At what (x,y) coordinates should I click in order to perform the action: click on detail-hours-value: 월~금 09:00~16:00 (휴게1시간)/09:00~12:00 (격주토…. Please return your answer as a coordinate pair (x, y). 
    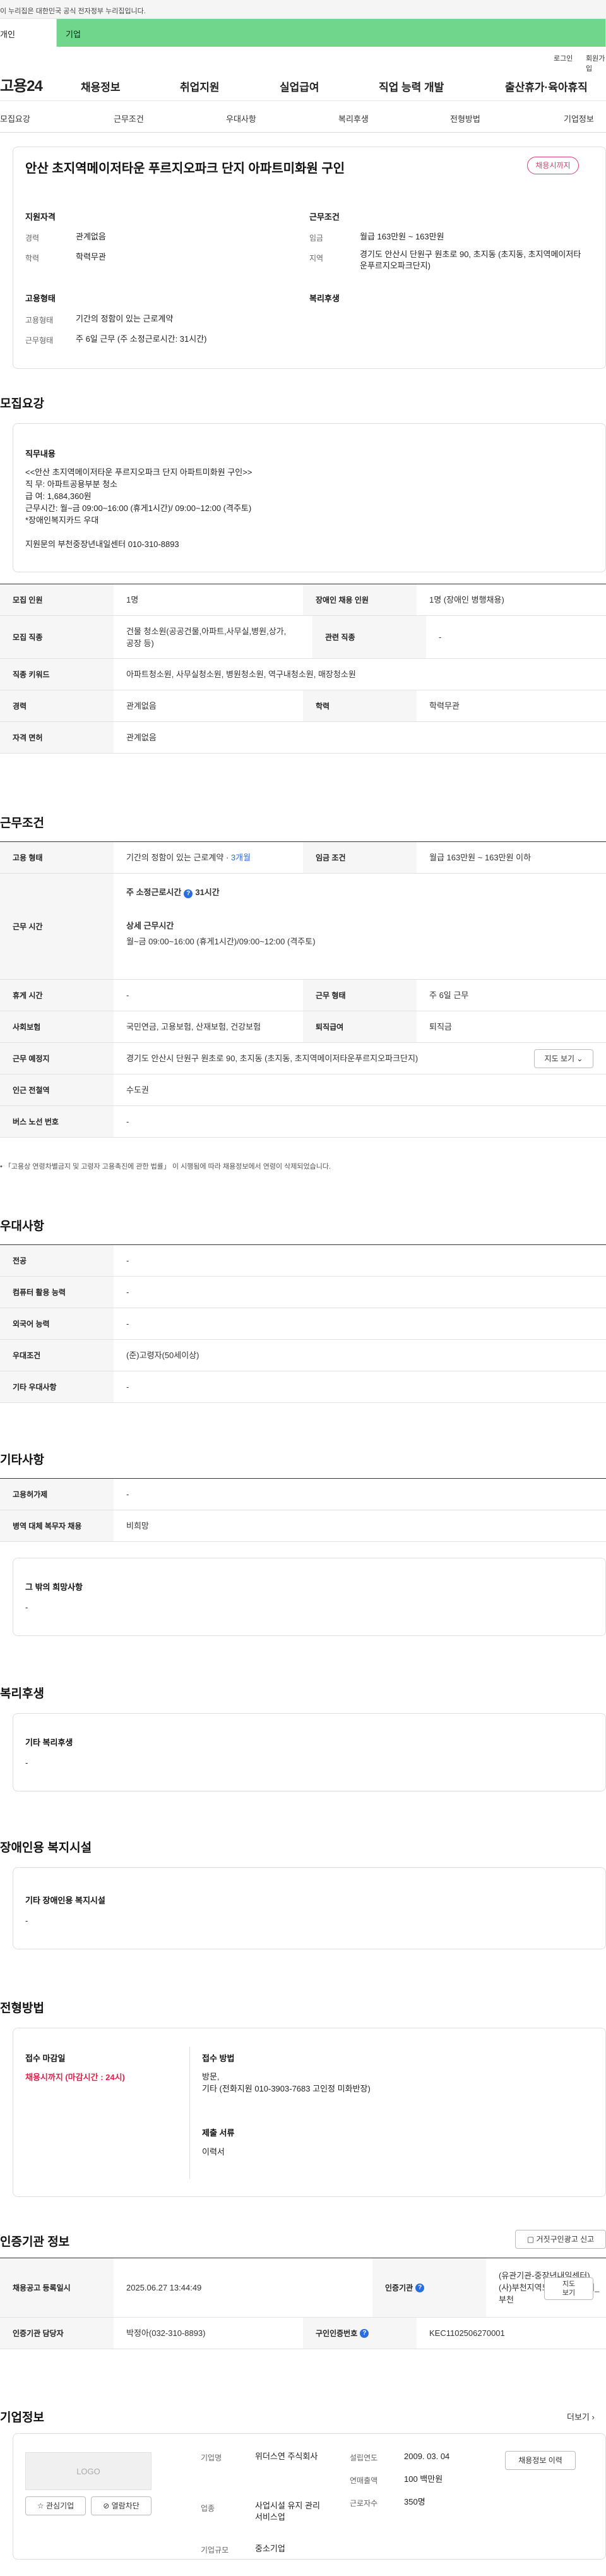
    Looking at the image, I should click on (221, 941).